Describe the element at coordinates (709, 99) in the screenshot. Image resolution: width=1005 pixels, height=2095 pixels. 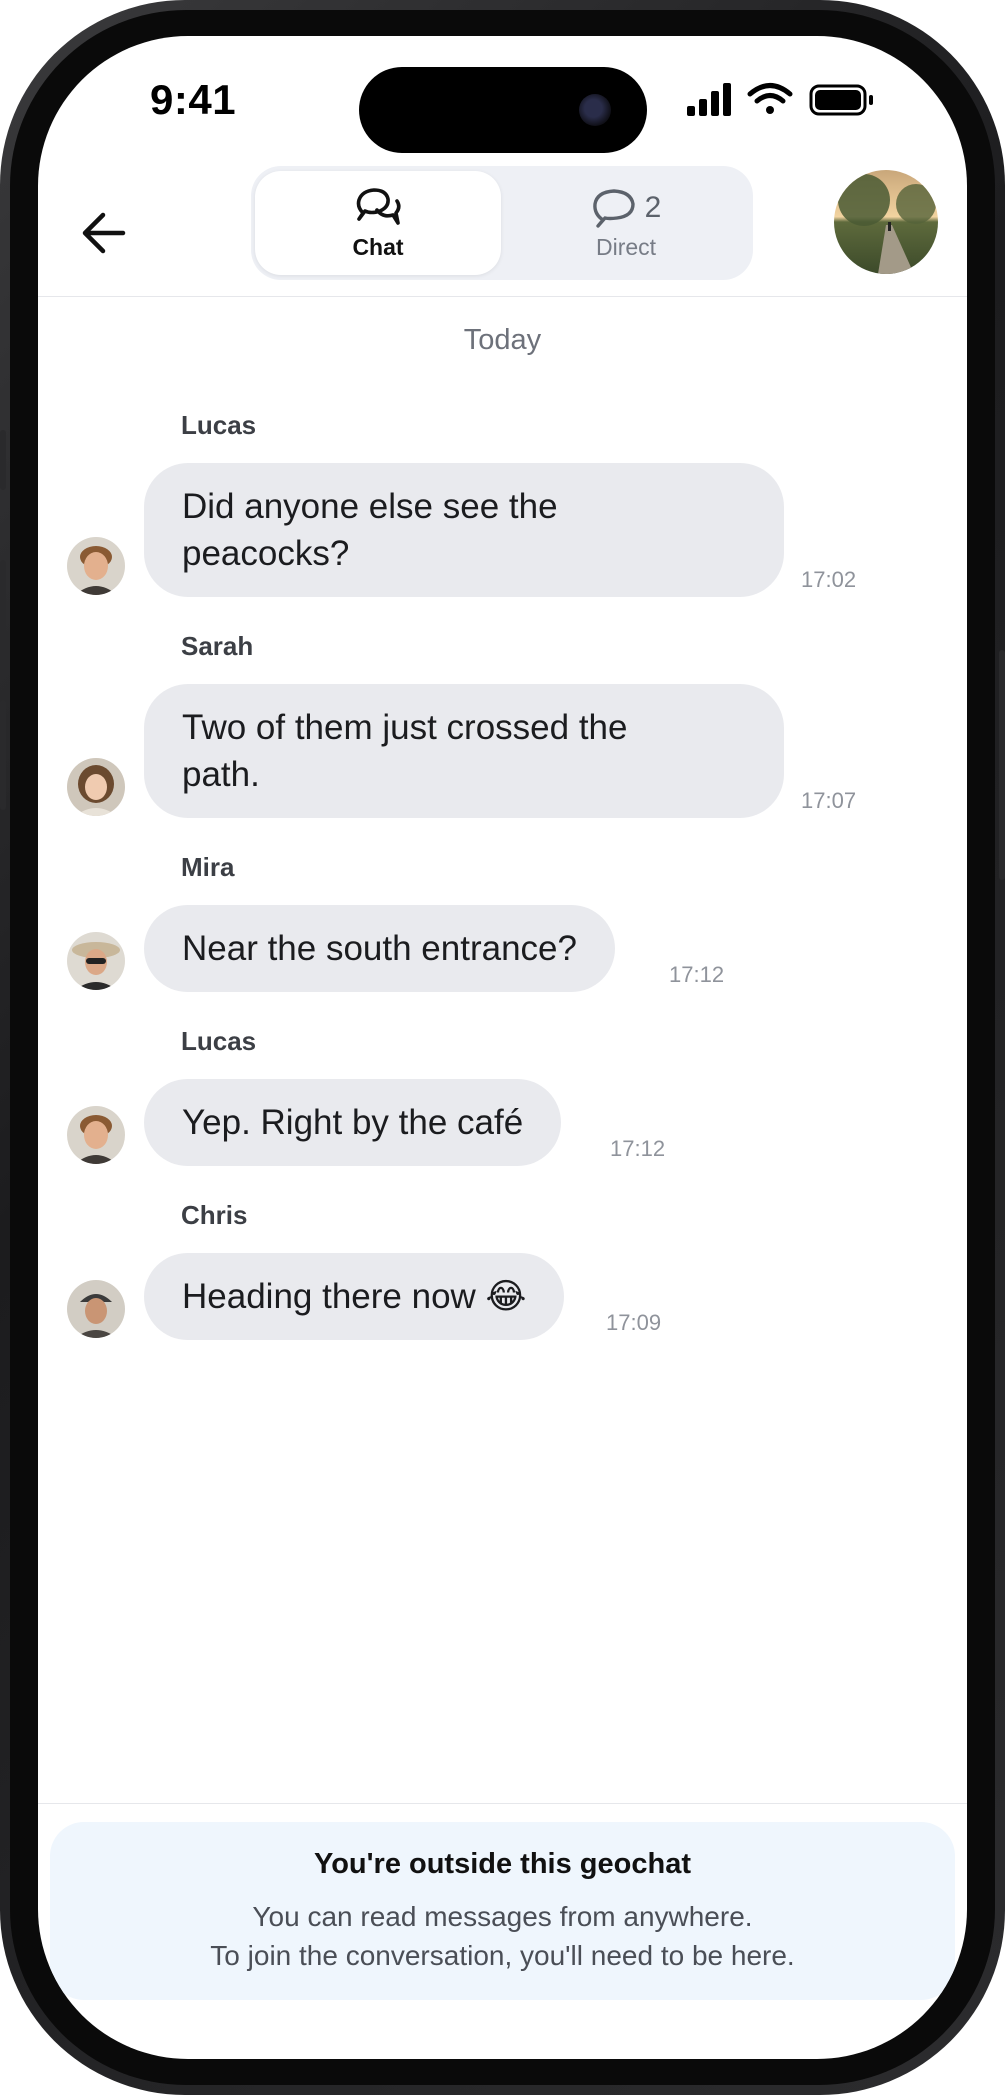
I see `cellular-signal-icon` at that location.